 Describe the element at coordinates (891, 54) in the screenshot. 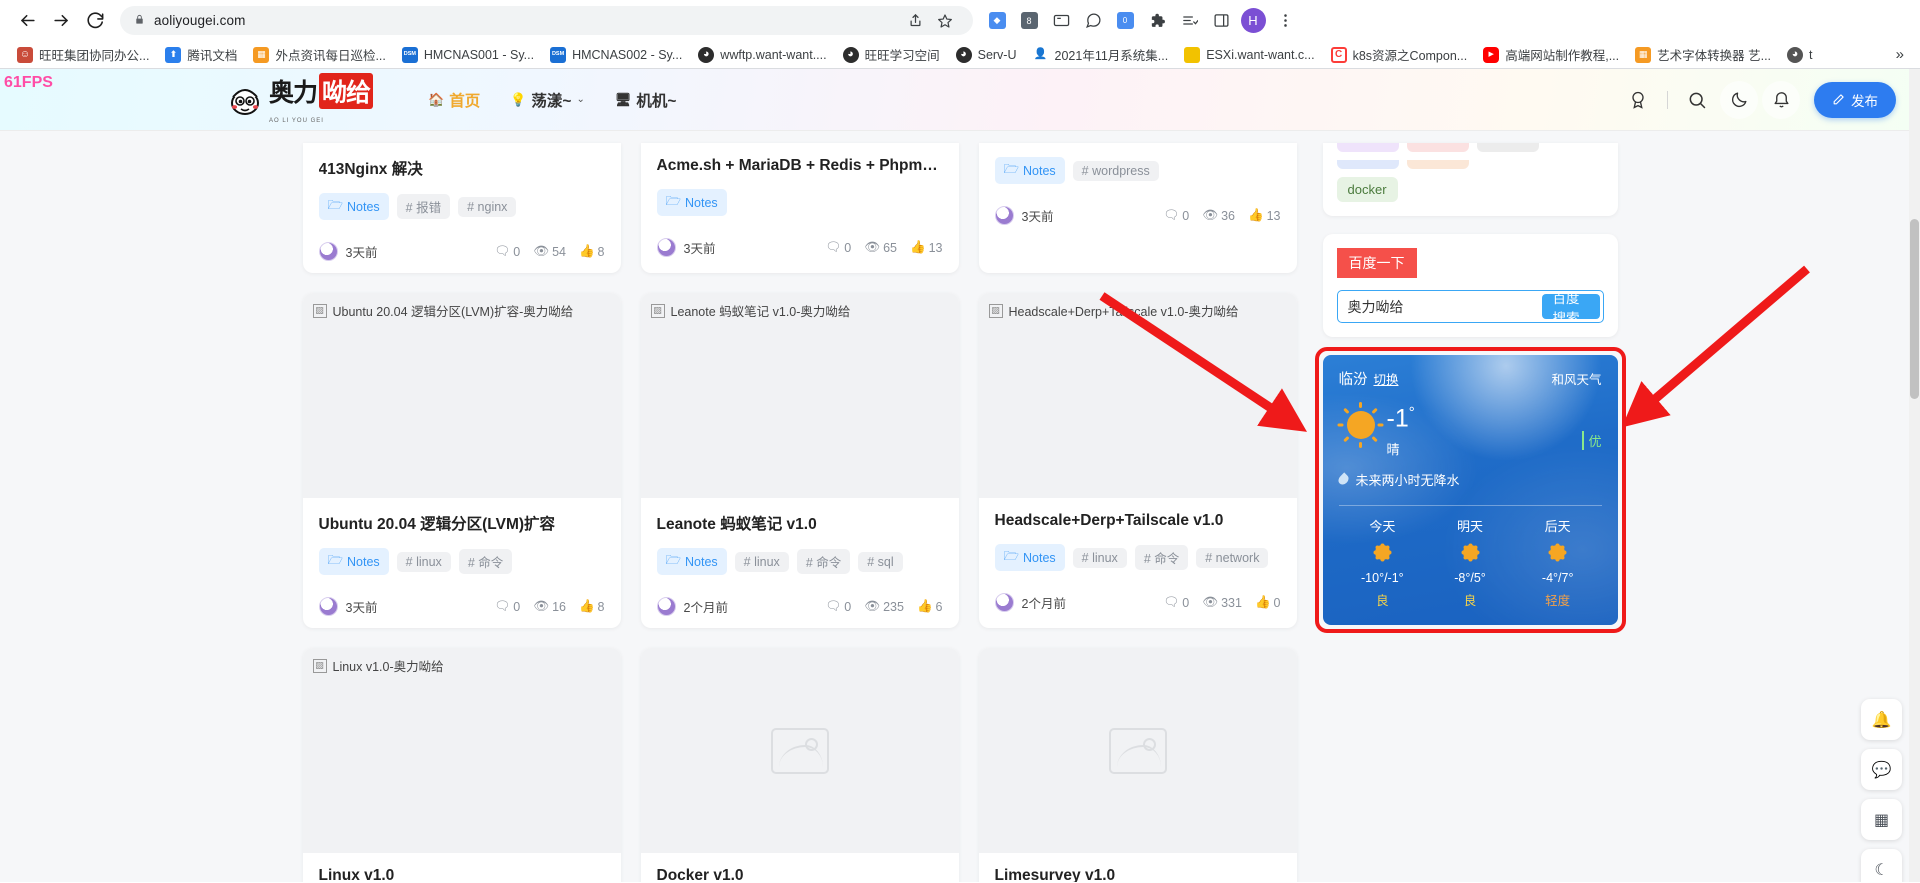

I see `bookmark-item: ◕ 旺旺学习空间` at that location.